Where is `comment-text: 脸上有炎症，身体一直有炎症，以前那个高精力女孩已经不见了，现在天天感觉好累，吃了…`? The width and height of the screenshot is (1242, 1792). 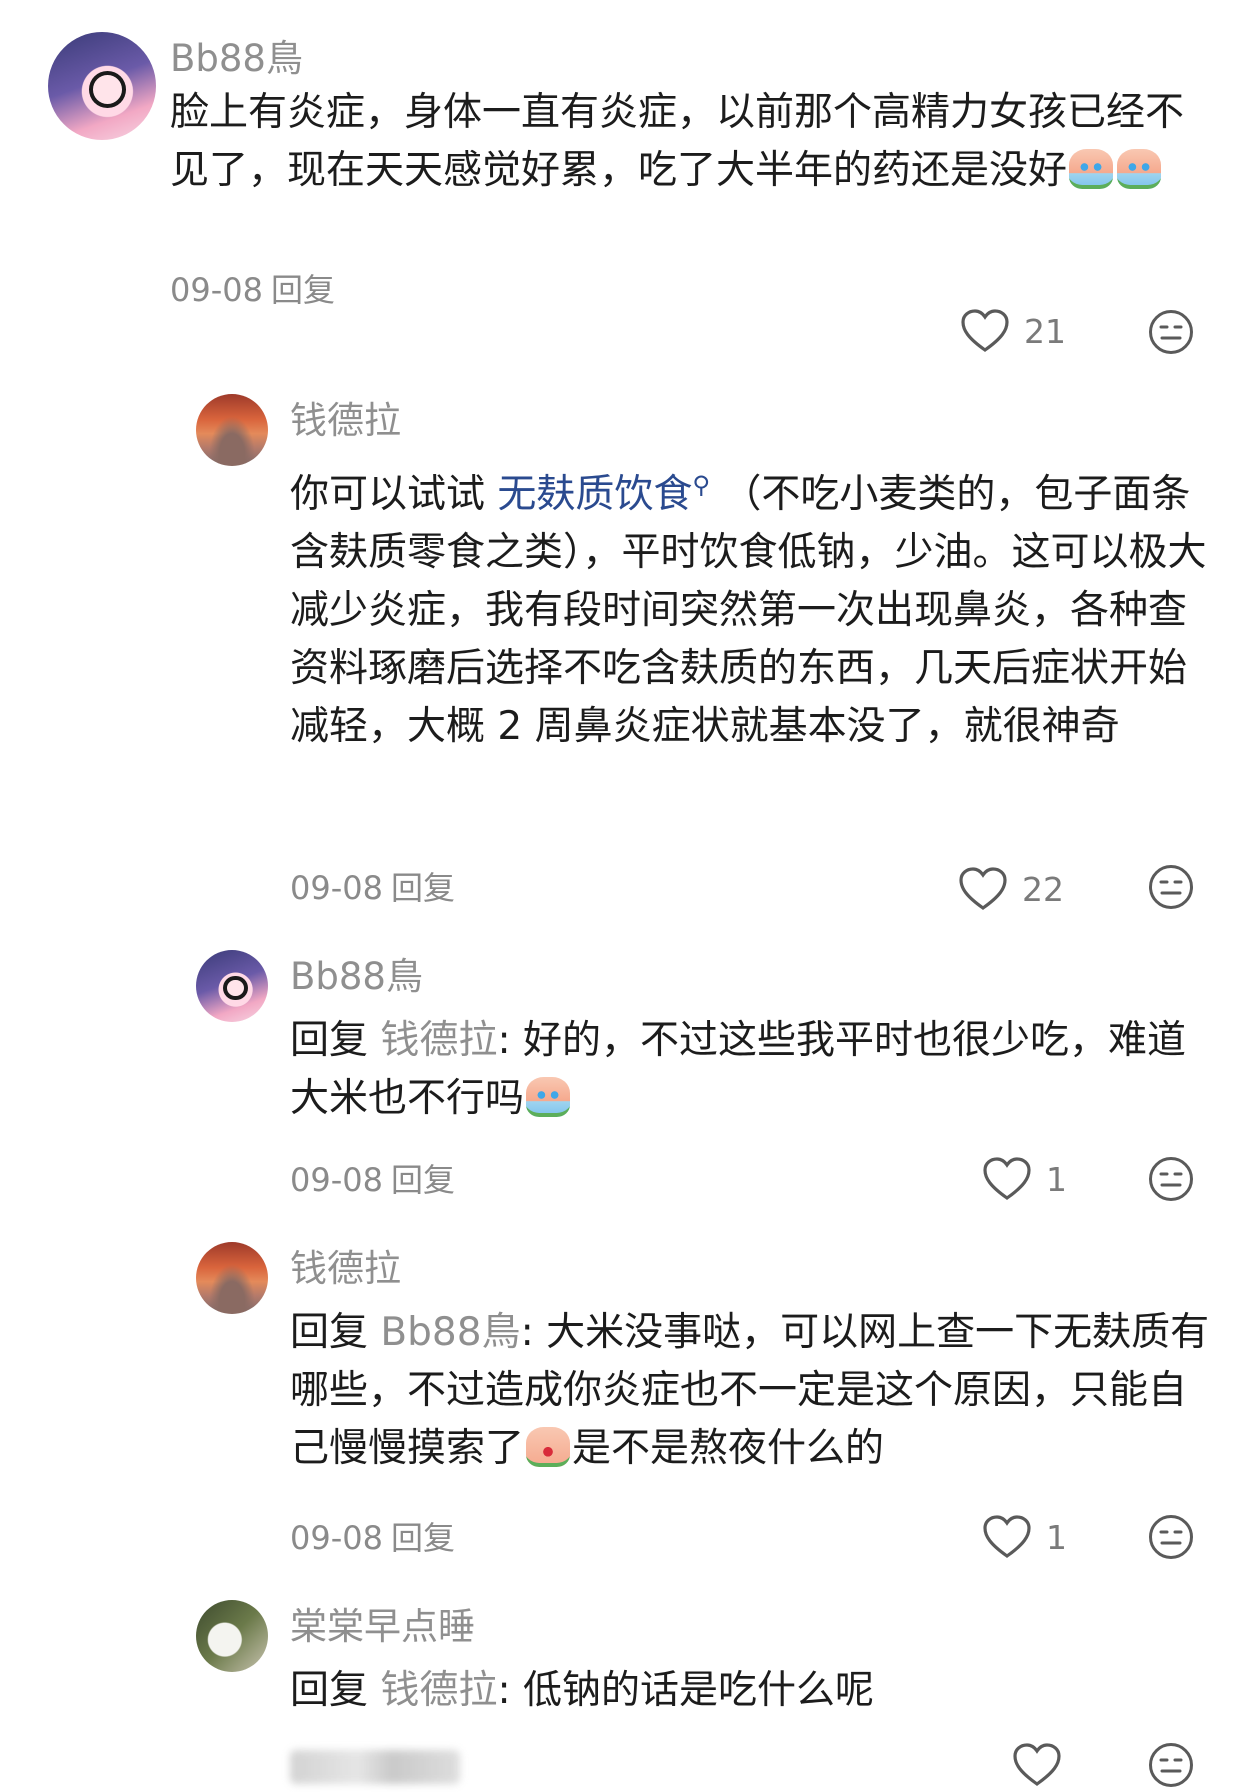
comment-text: 脸上有炎症，身体一直有炎症，以前那个高精力女孩已经不见了，现在天天感觉好累，吃了… is located at coordinates (677, 141).